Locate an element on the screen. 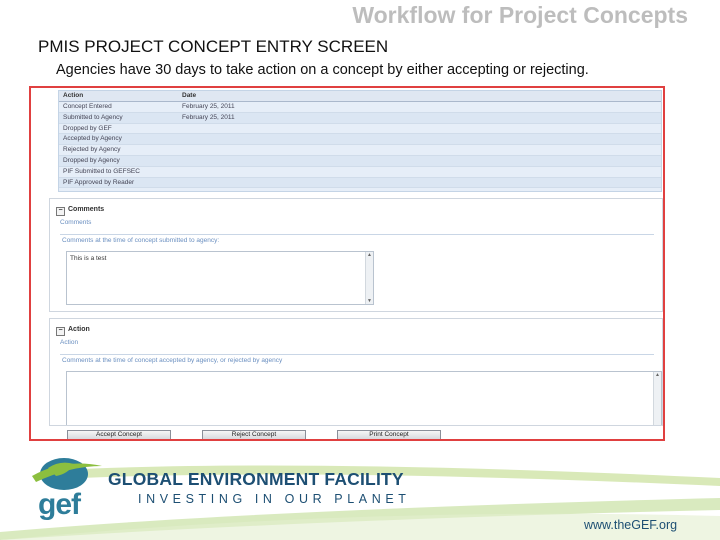 This screenshot has height=540, width=720. column-header-date: Date is located at coordinates (189, 95).